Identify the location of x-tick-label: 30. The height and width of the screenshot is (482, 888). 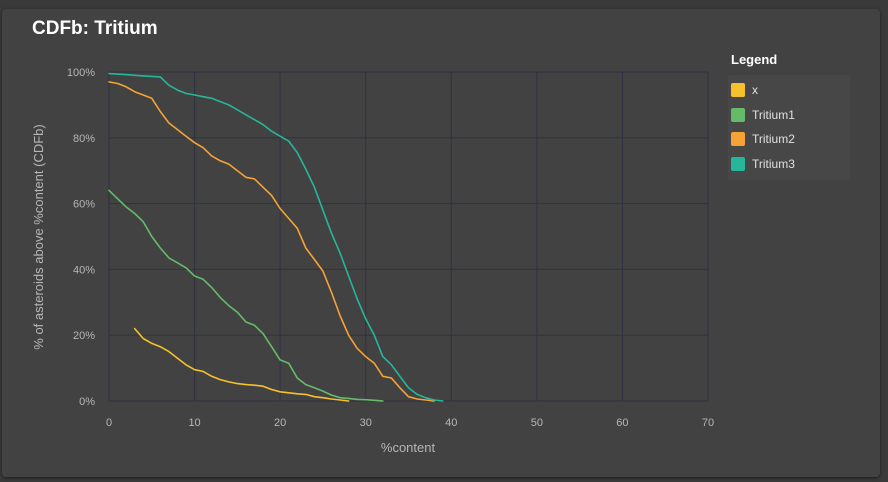
(366, 423).